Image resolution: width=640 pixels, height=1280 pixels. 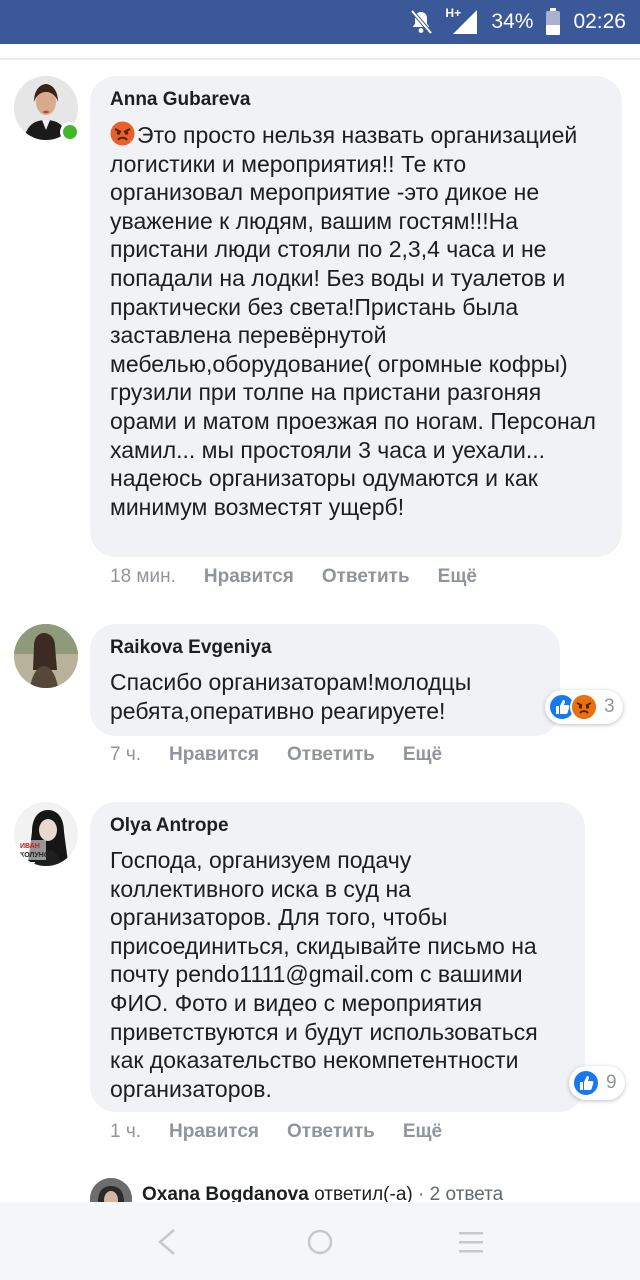 What do you see at coordinates (421, 22) in the screenshot?
I see `mute-notifications-icon` at bounding box center [421, 22].